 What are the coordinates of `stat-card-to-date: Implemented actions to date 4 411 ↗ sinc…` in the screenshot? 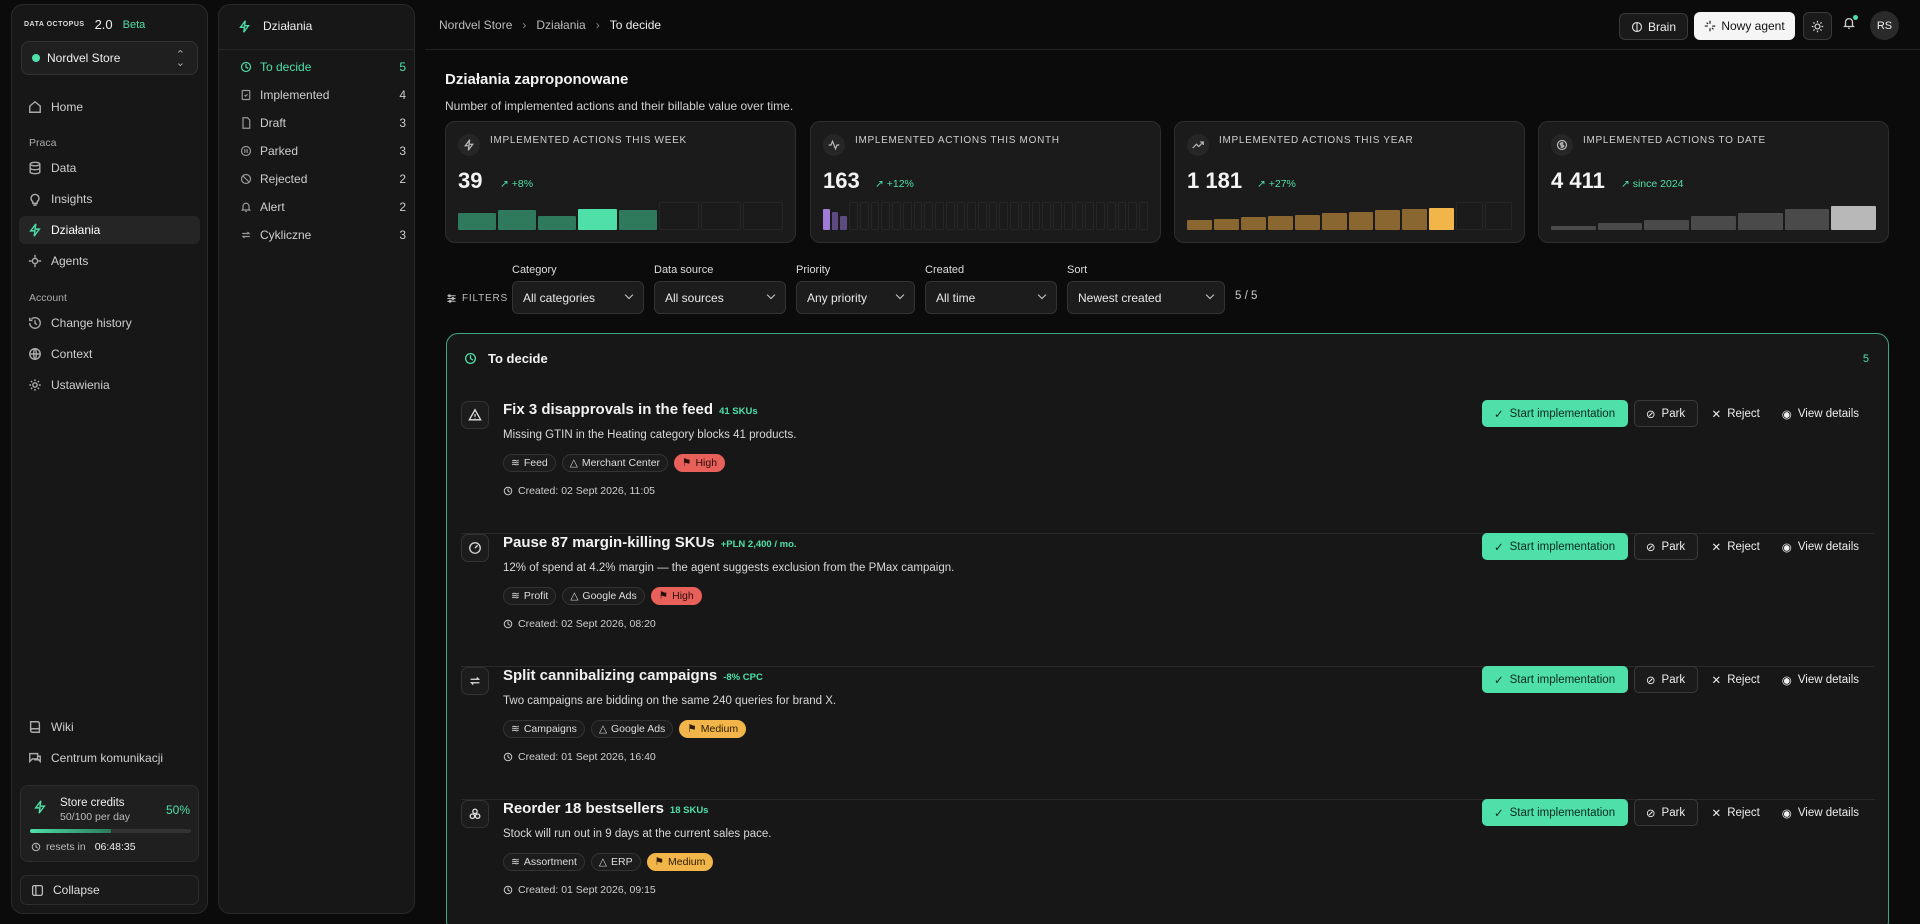 It's located at (1713, 182).